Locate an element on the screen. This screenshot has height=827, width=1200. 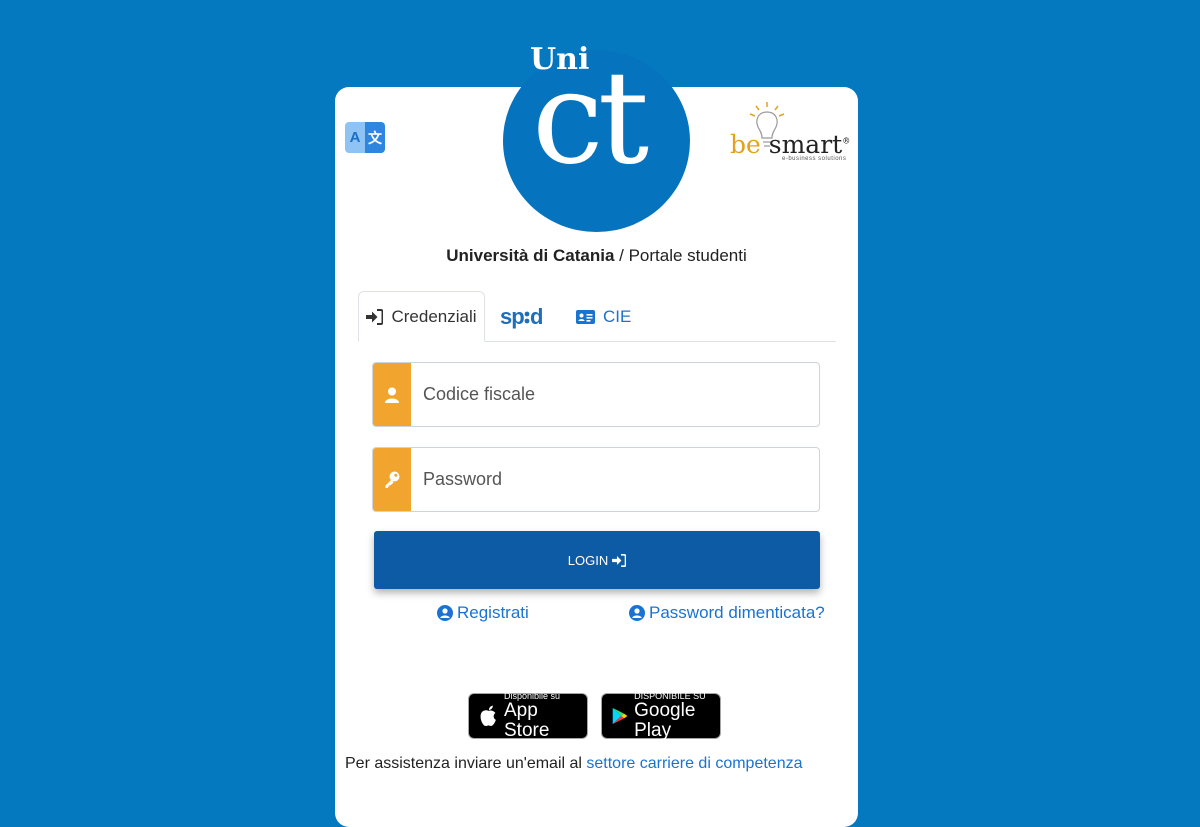
password-group is located at coordinates (596, 479).